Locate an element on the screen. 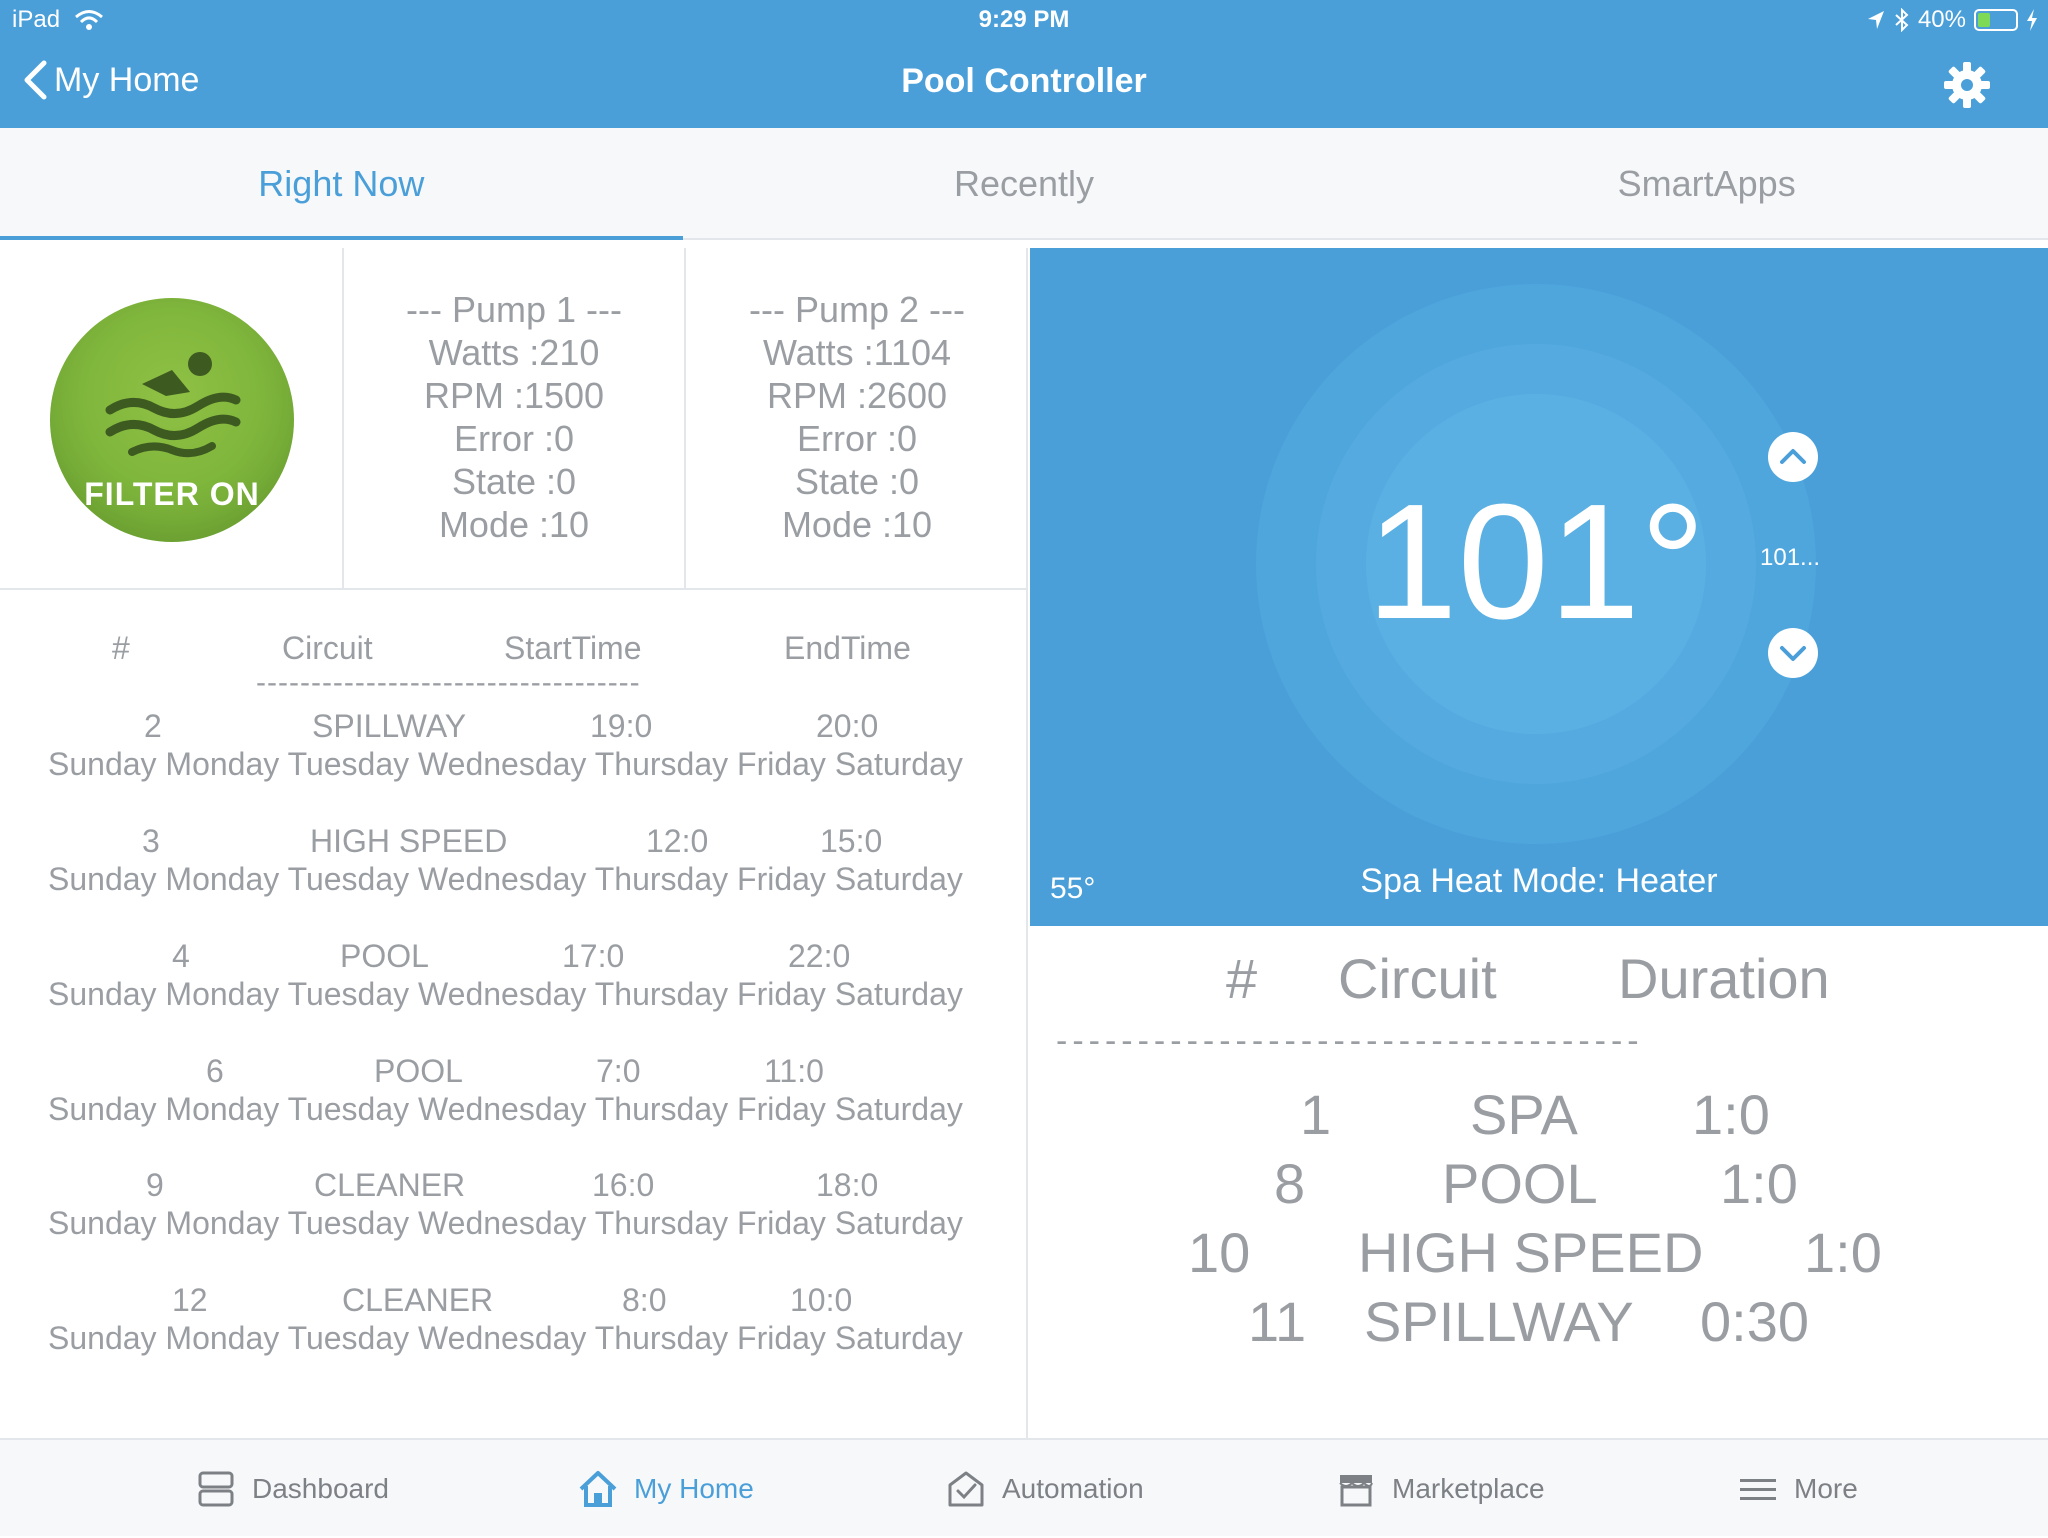 This screenshot has width=2048, height=1538. location-icon is located at coordinates (1875, 20).